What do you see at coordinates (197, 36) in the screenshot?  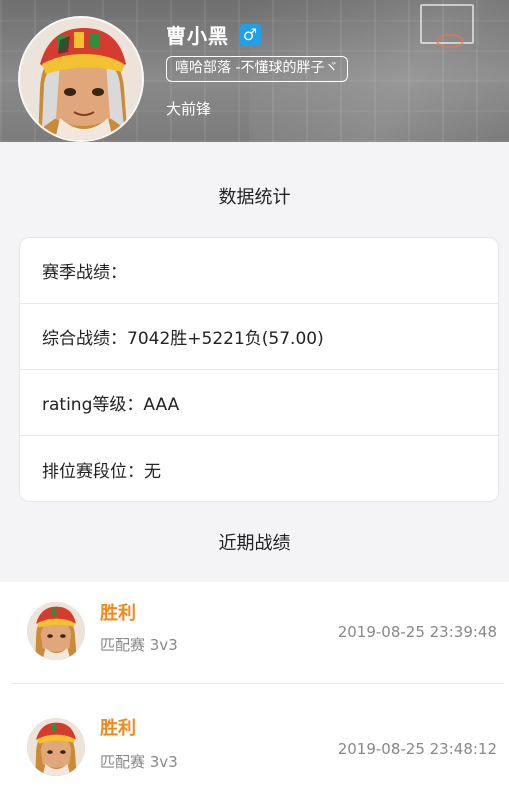 I see `user-name: 曹小黑` at bounding box center [197, 36].